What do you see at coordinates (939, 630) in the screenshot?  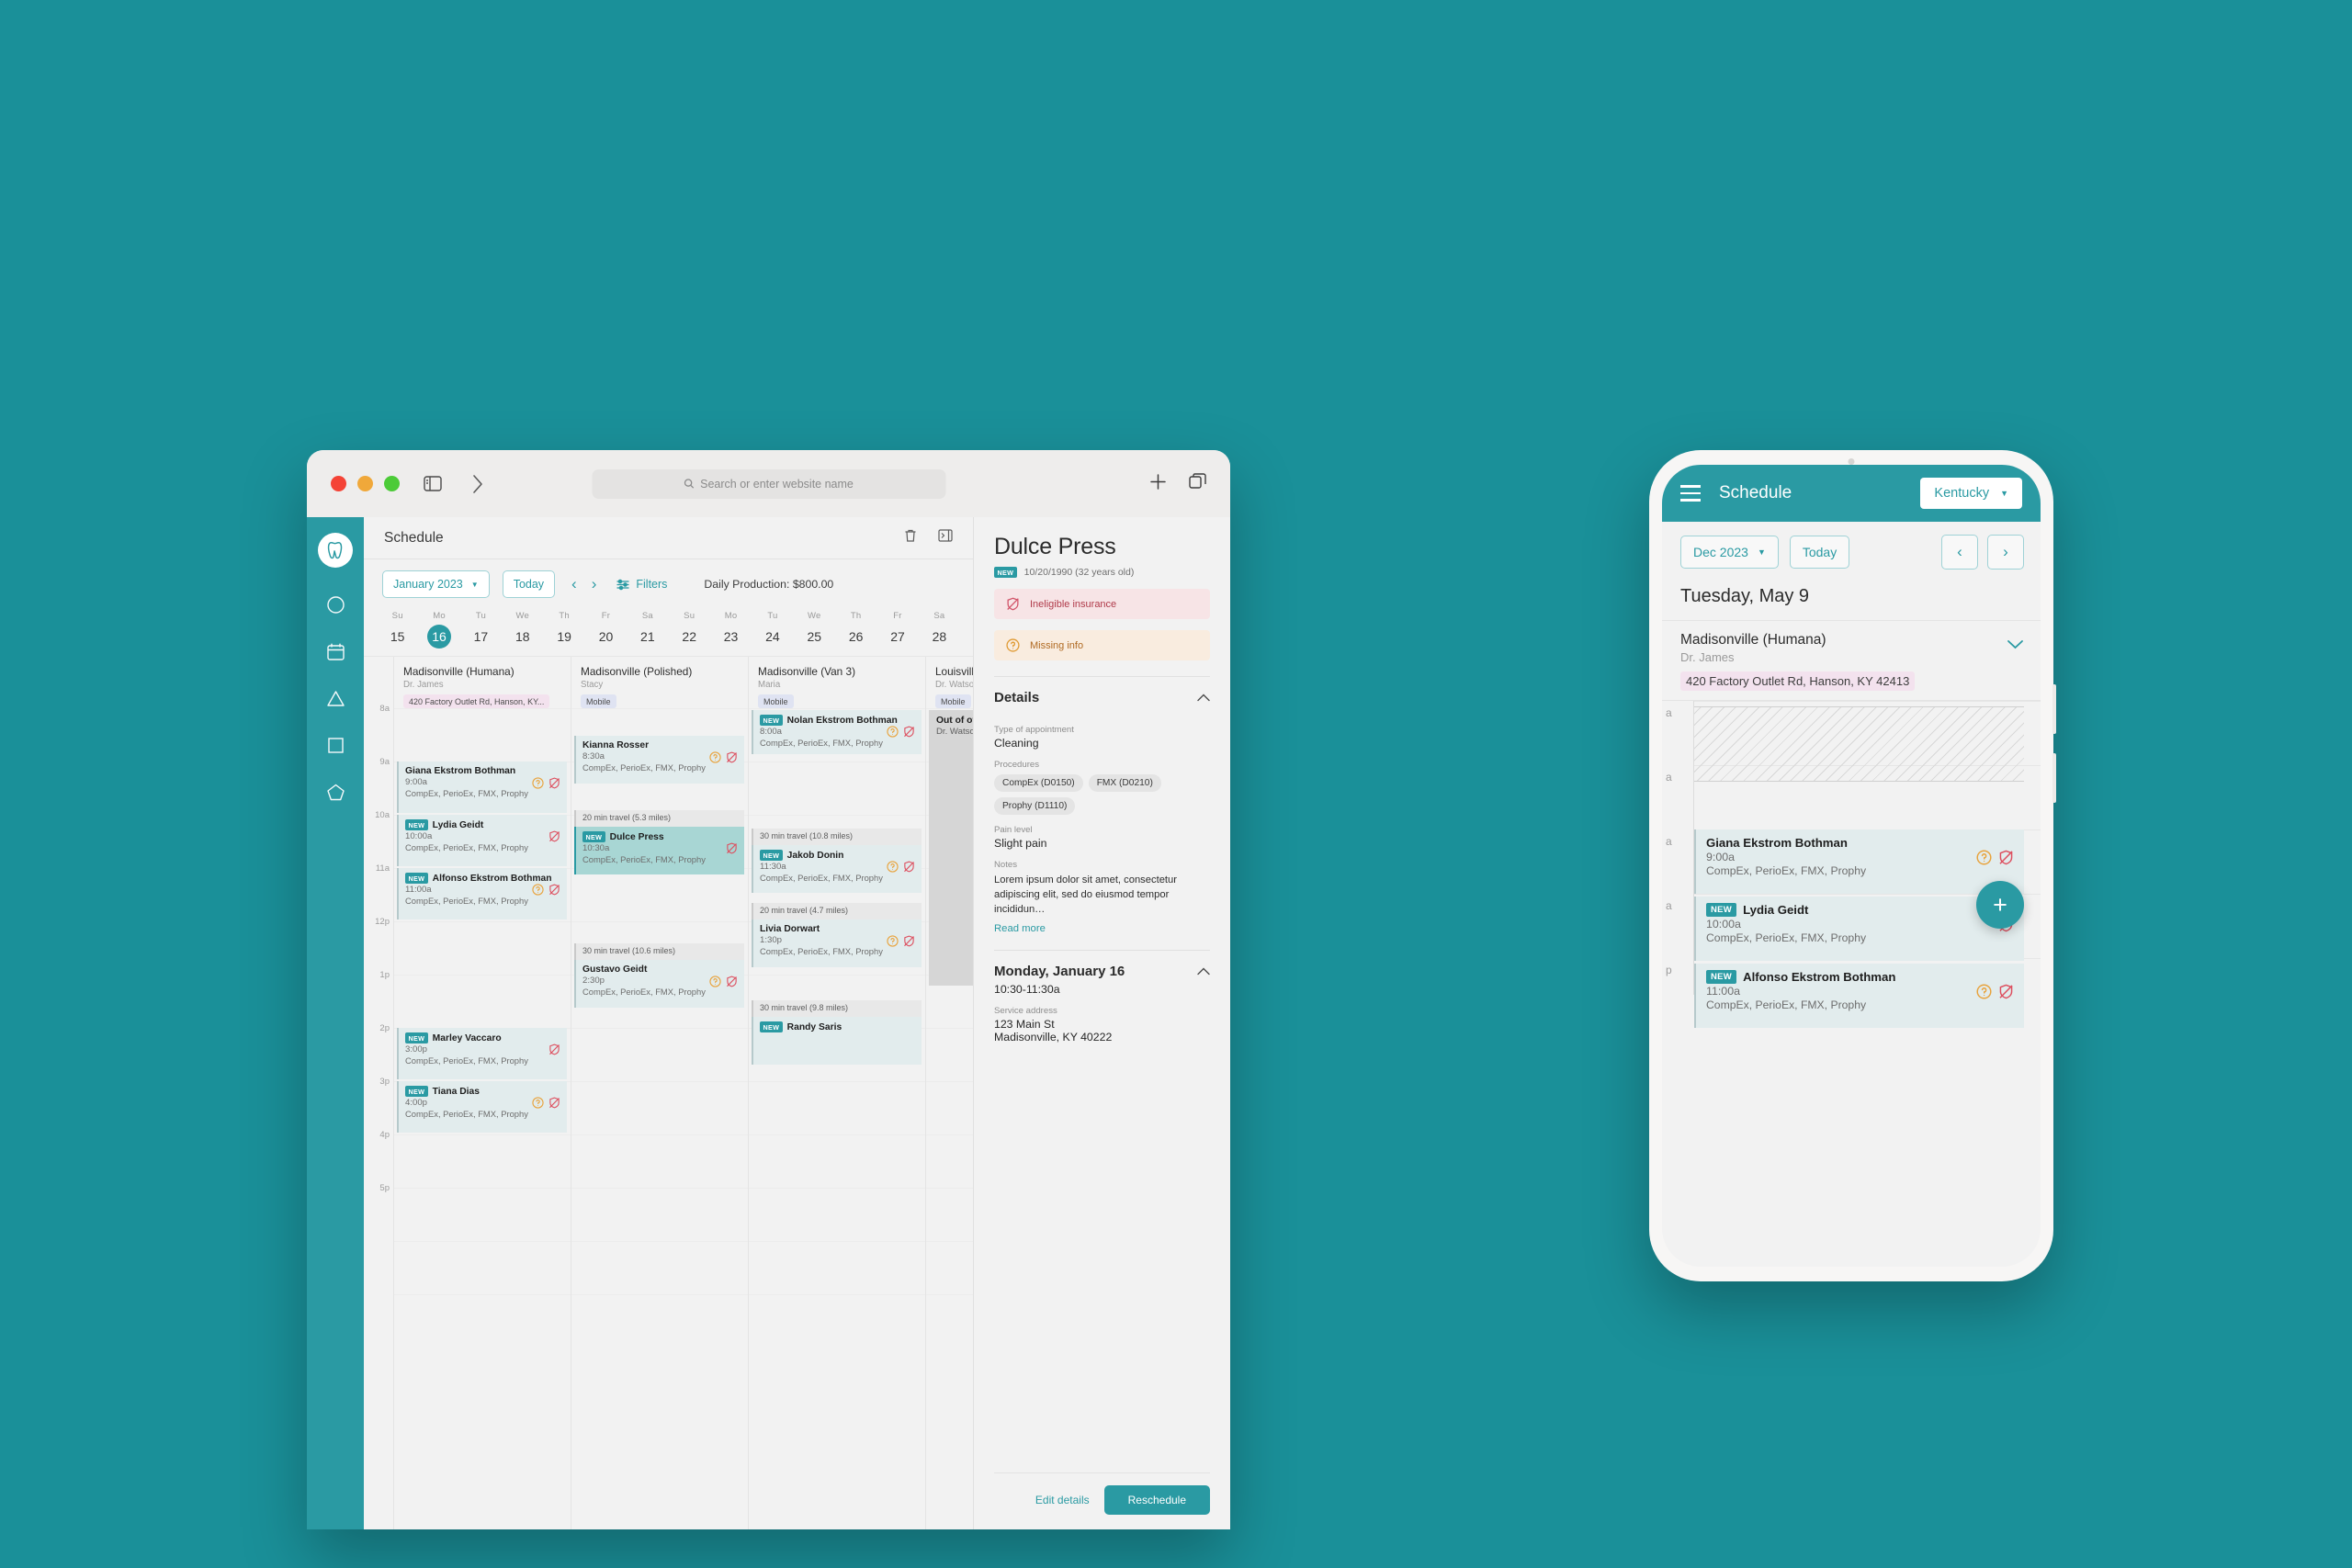 I see `date-cell: Sa 28` at bounding box center [939, 630].